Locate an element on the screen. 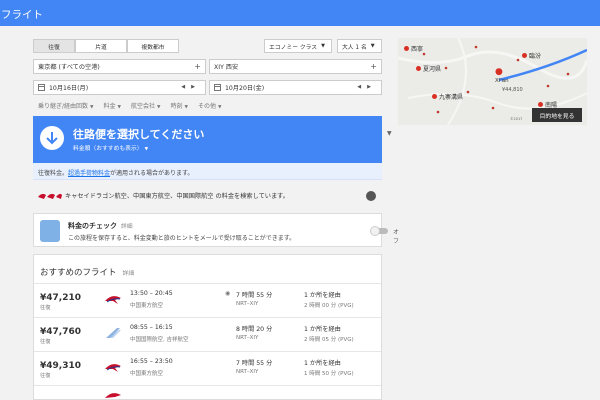 Image resolution: width=600 pixels, height=400 pixels. filter-airline: 航空会社 ▼ is located at coordinates (145, 106).